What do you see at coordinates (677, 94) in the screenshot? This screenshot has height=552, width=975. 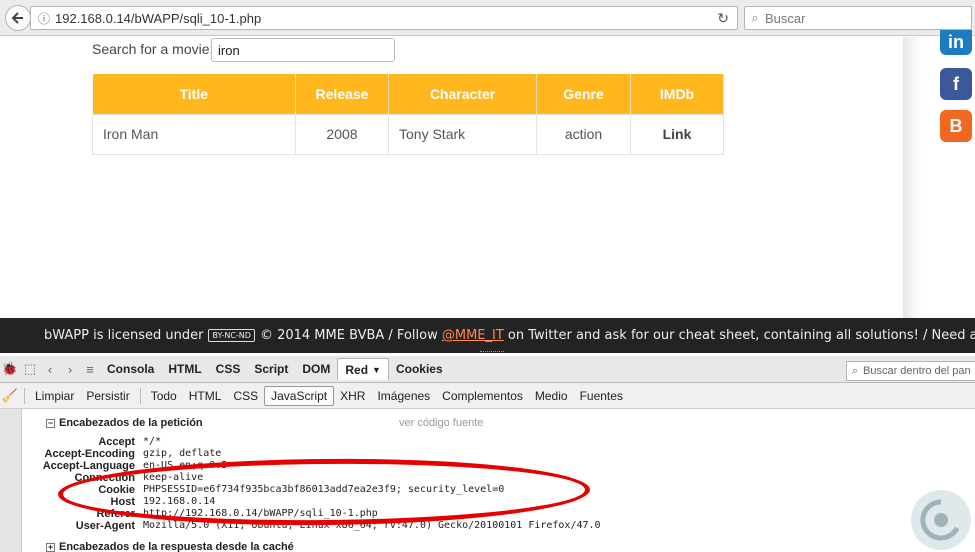 I see `column-header-imdb: IMDb` at bounding box center [677, 94].